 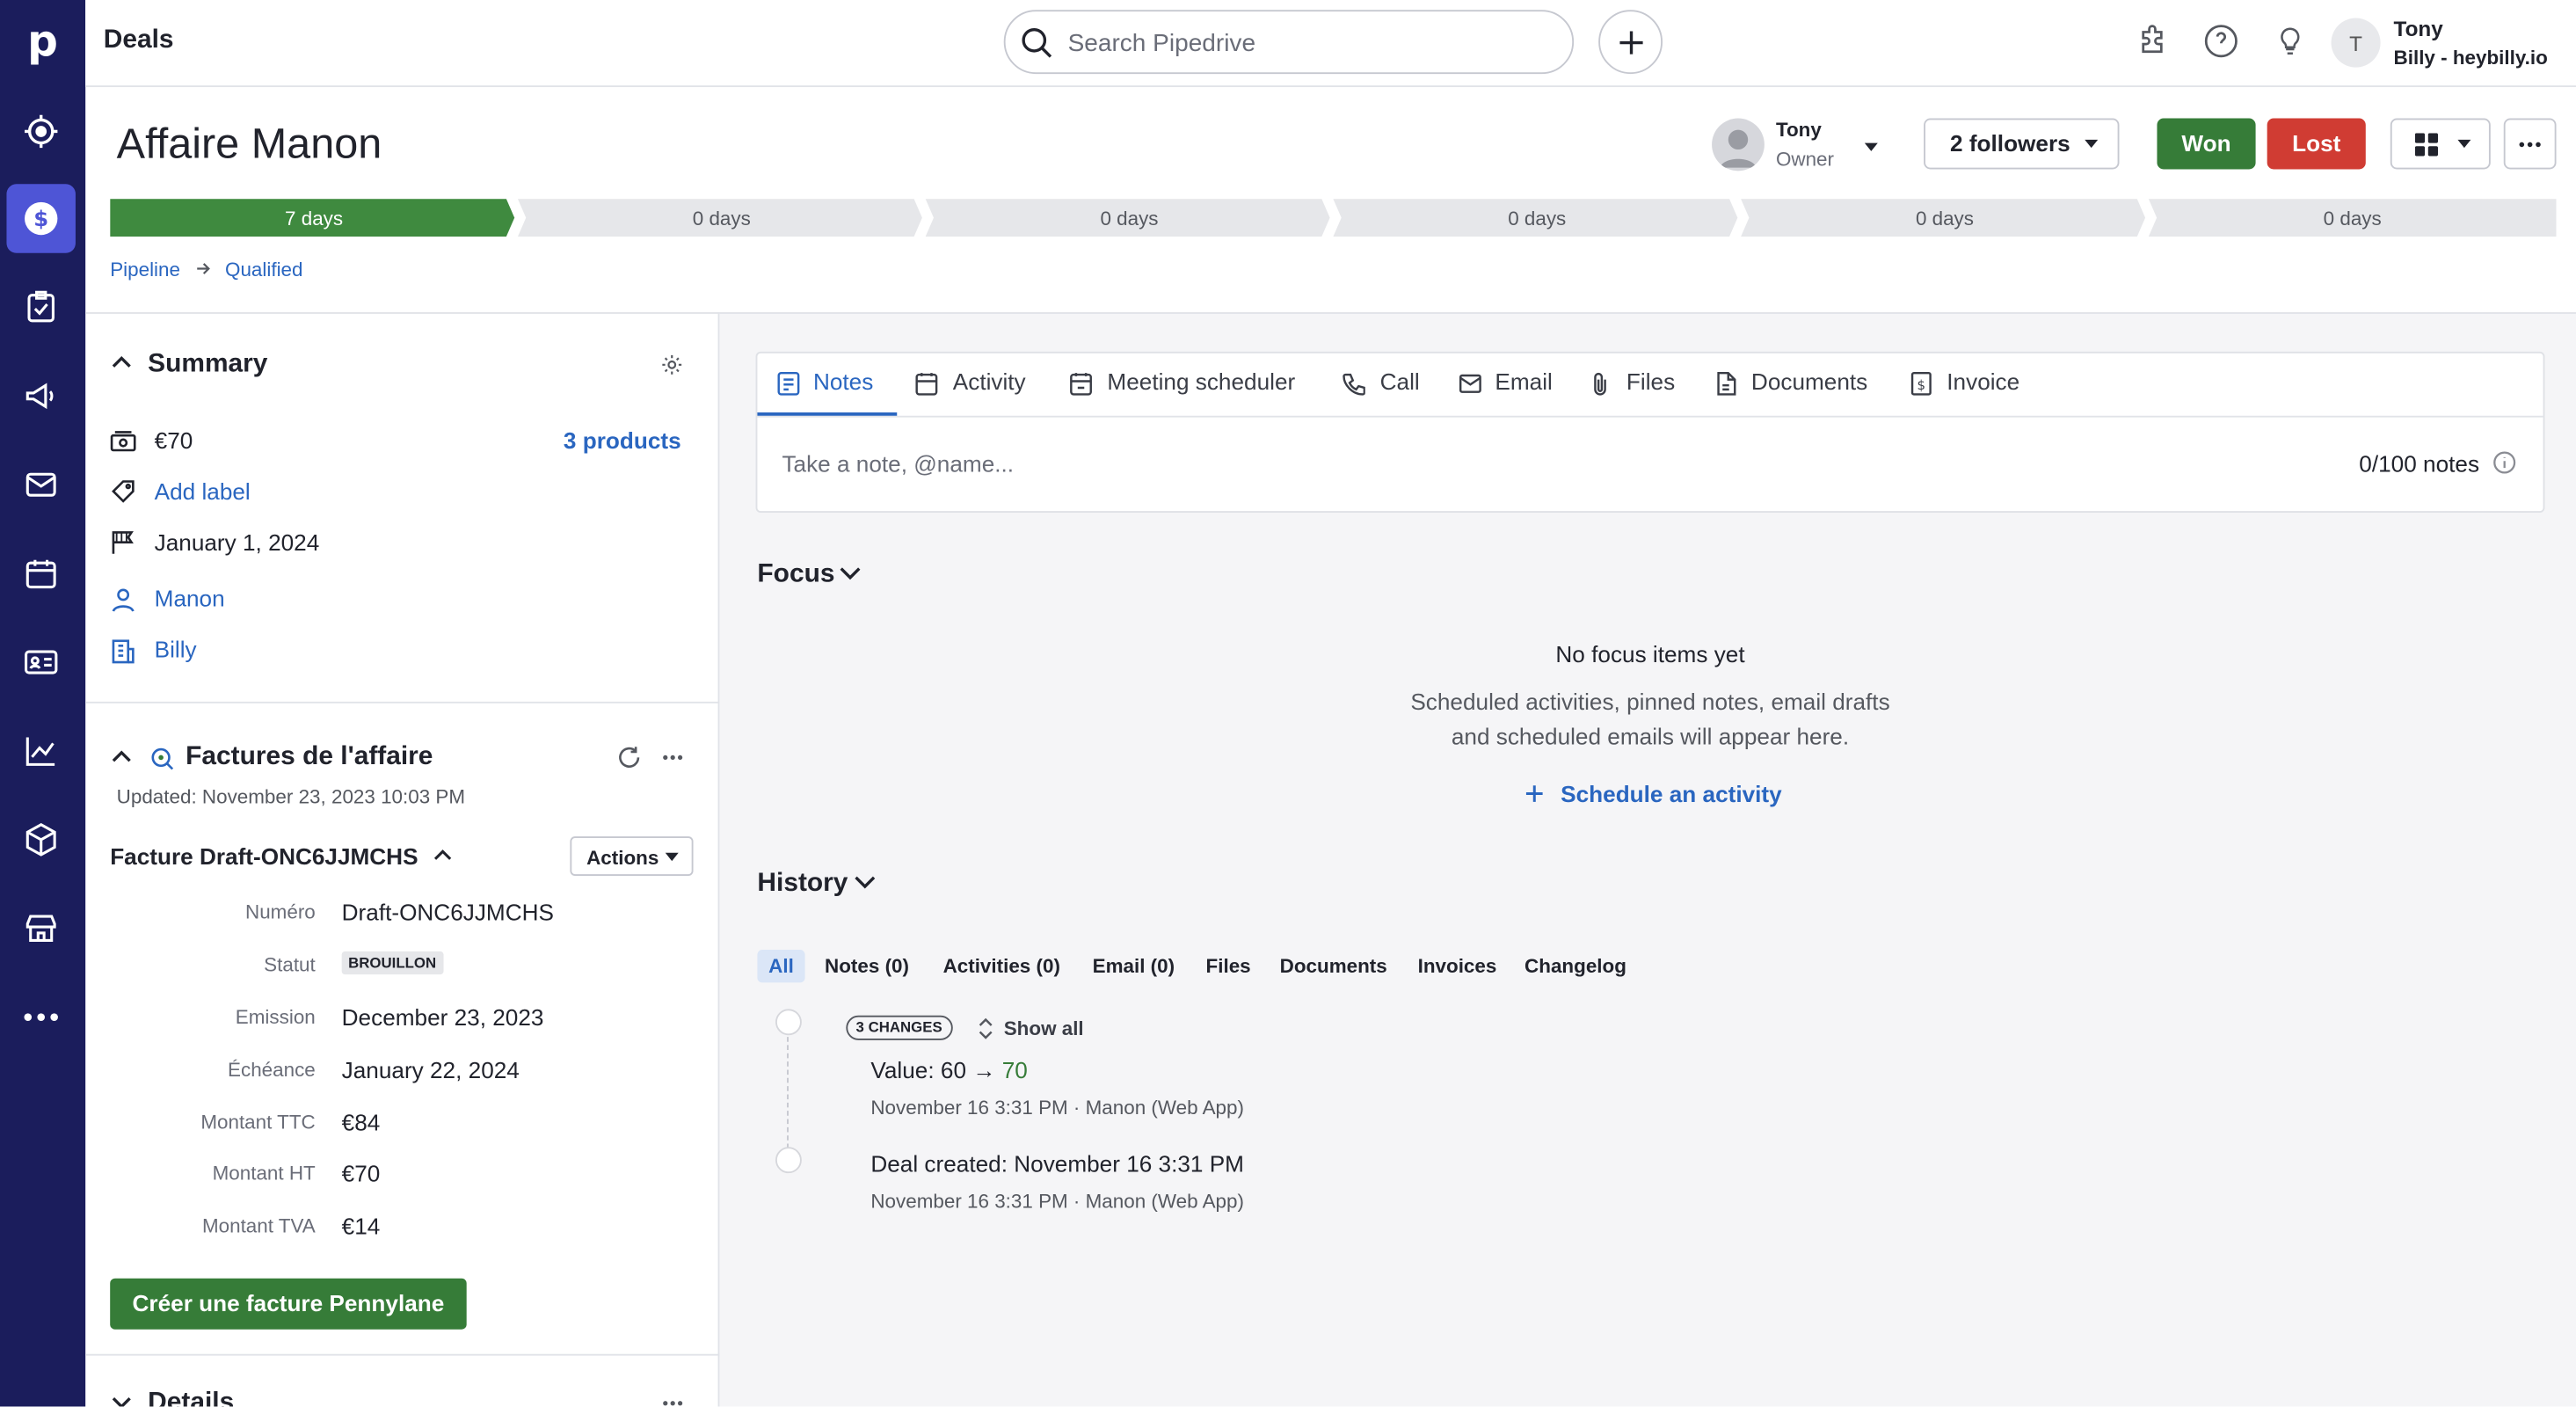 What do you see at coordinates (1333, 967) in the screenshot?
I see `history-tab-documents: Documents` at bounding box center [1333, 967].